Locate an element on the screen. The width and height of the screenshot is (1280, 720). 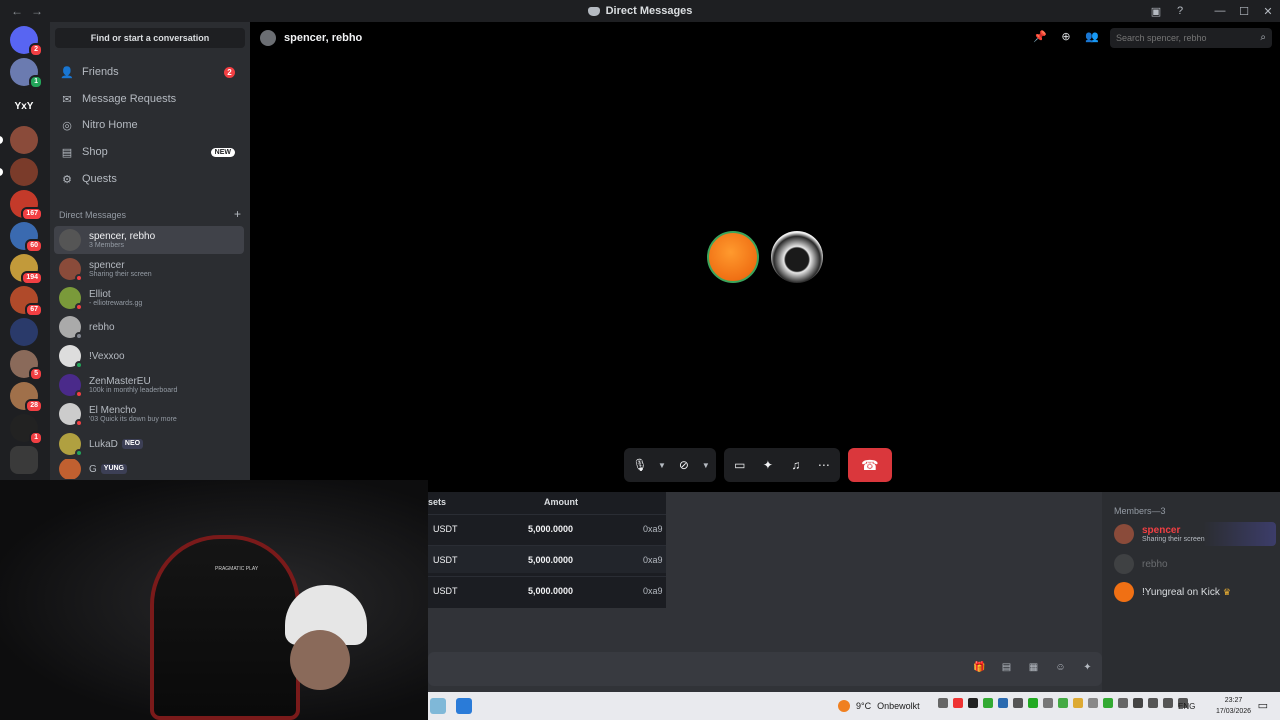
server-icon: 167 is located at coordinates (26, 205).